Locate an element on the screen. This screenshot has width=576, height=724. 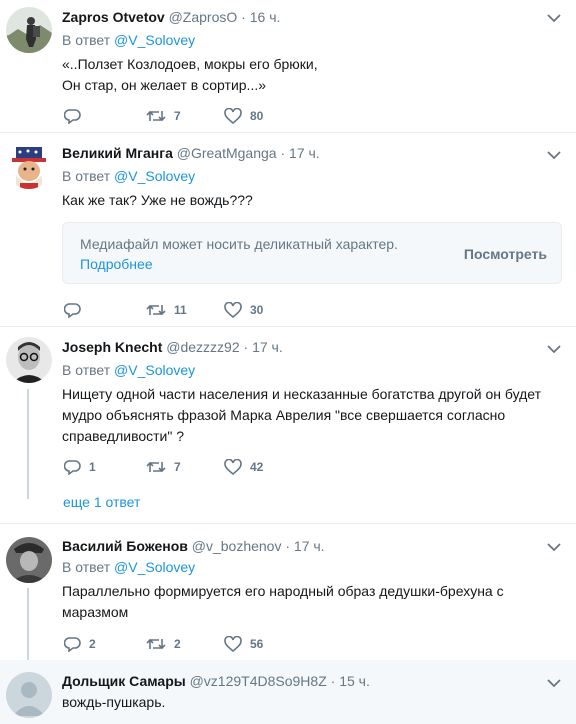
tweet-header: Великий Мганга @GreatMganga · 17 ч. is located at coordinates (191, 153).